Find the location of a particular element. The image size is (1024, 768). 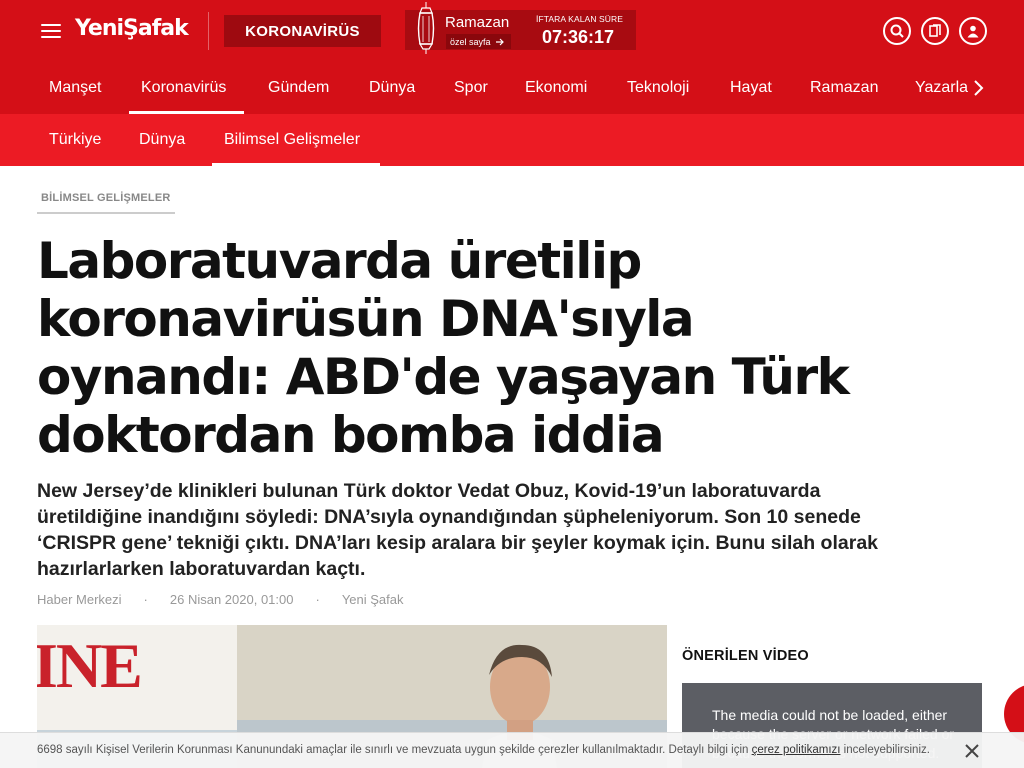

sign-text: INE is located at coordinates (89, 665).